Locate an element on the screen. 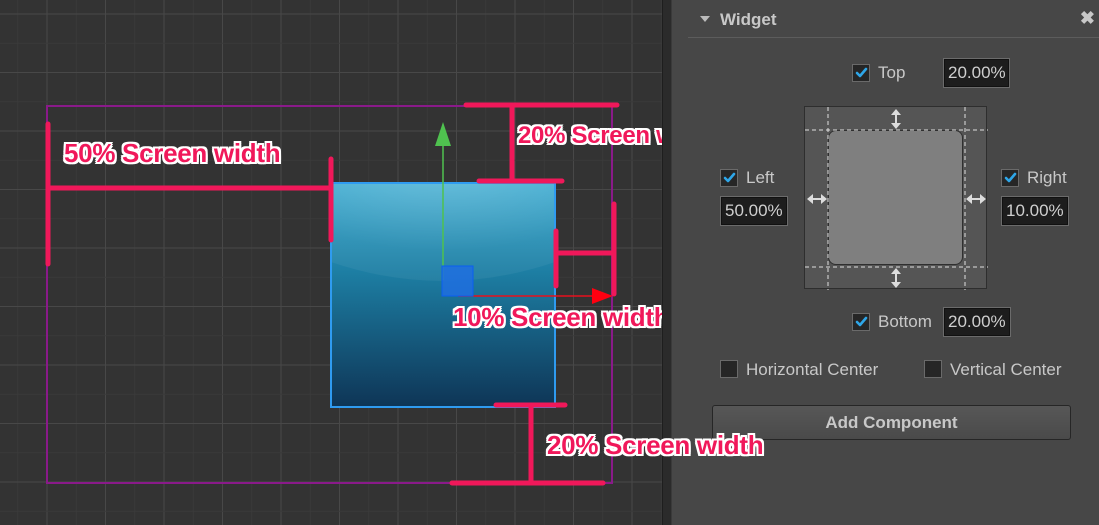  anchor-guides is located at coordinates (896, 198).